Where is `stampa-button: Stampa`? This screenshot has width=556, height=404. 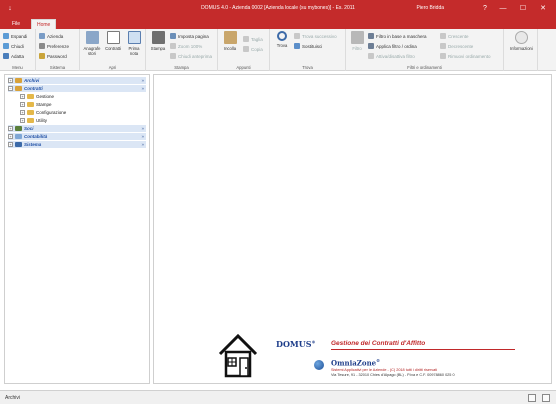 stampa-button: Stampa is located at coordinates (158, 41).